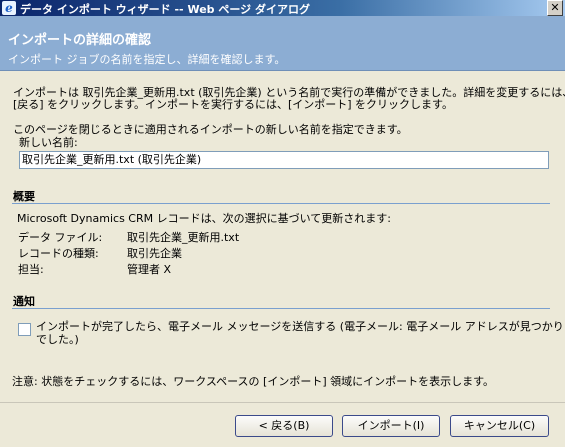  I want to click on import-button: インポート(I), so click(391, 426).